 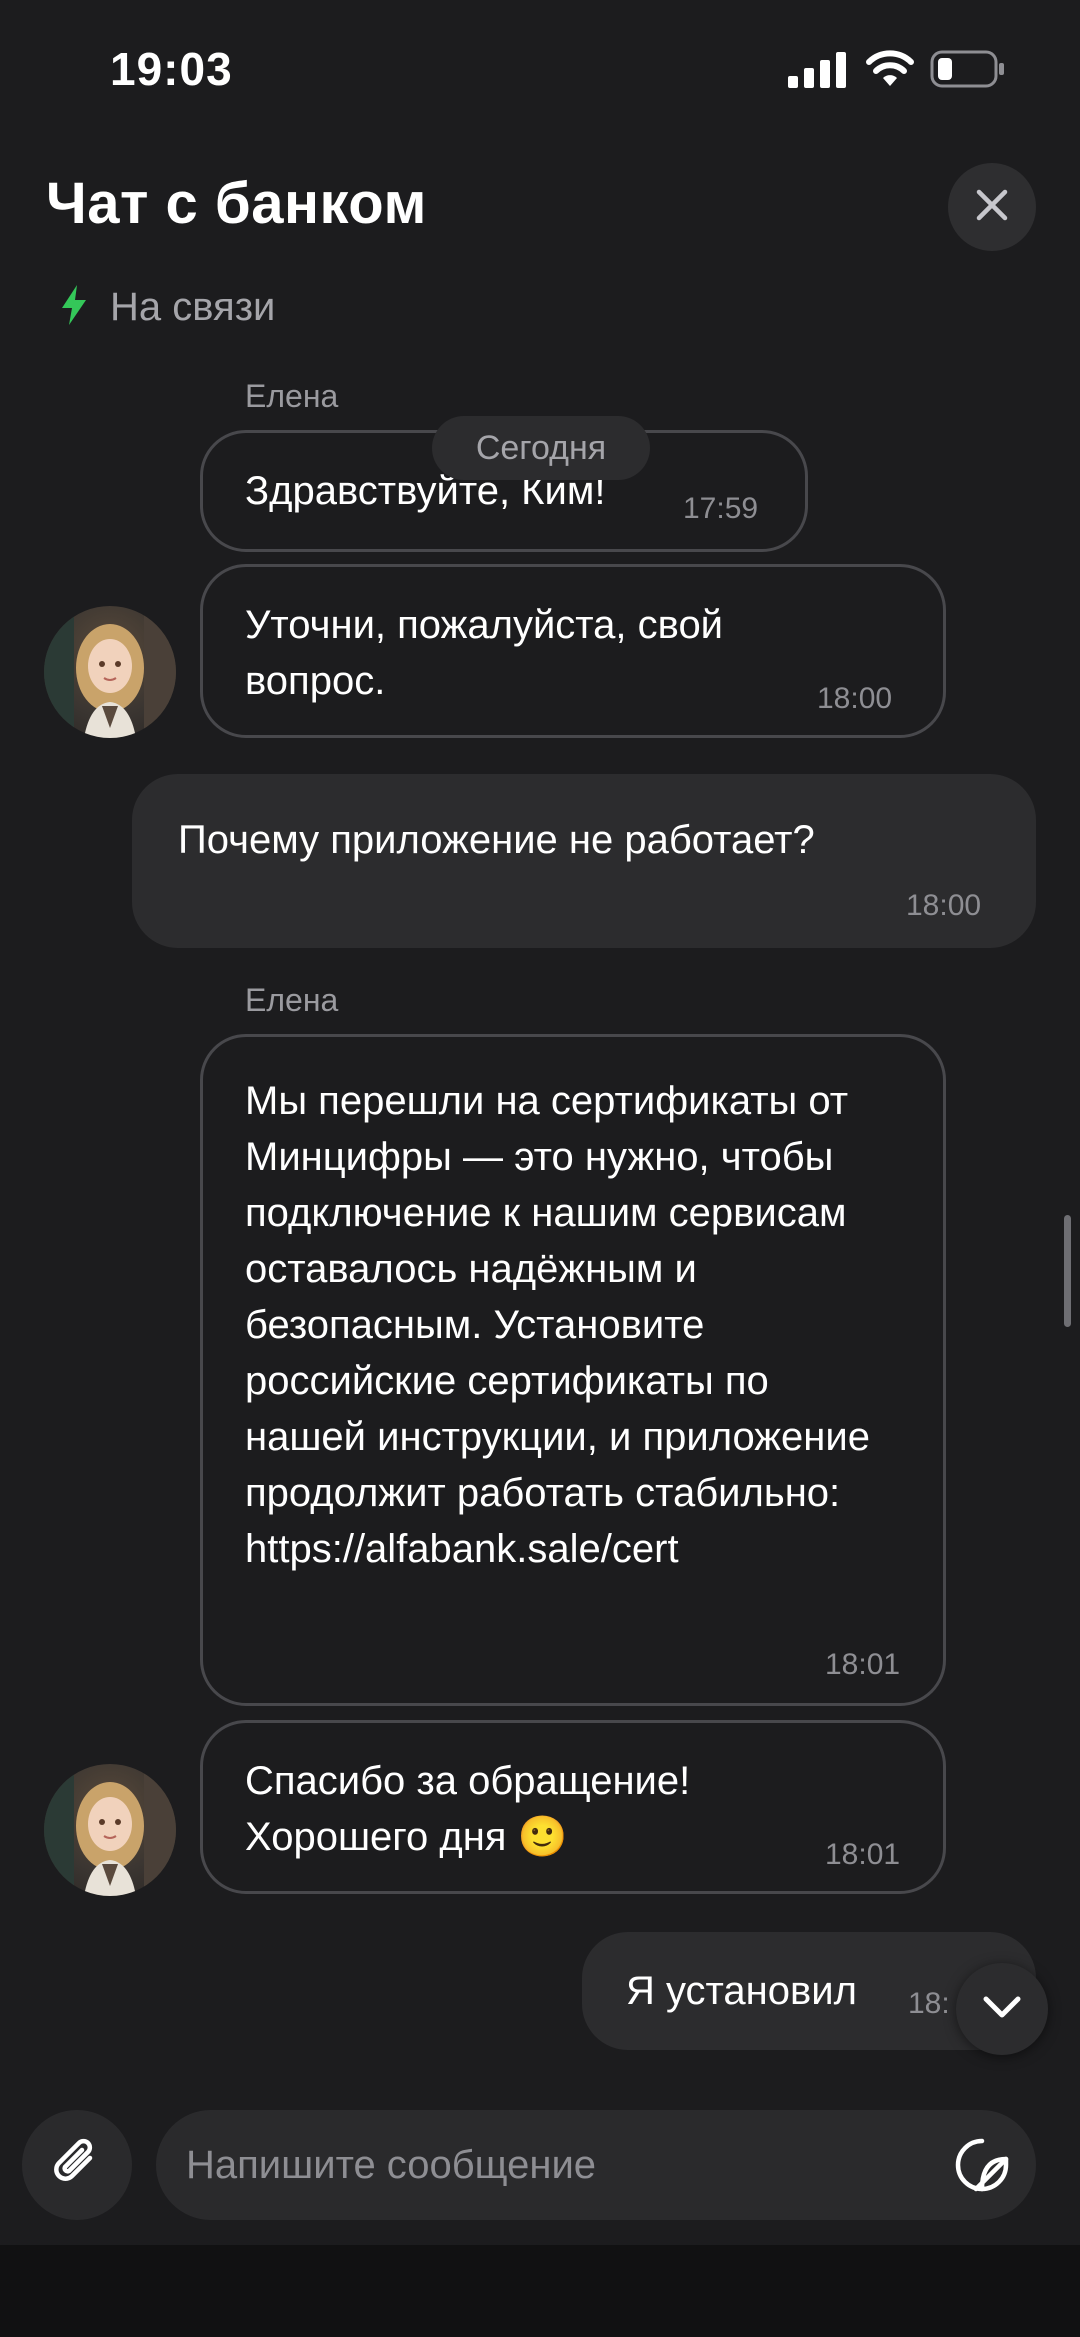 I want to click on message-input, so click(x=546, y=2165).